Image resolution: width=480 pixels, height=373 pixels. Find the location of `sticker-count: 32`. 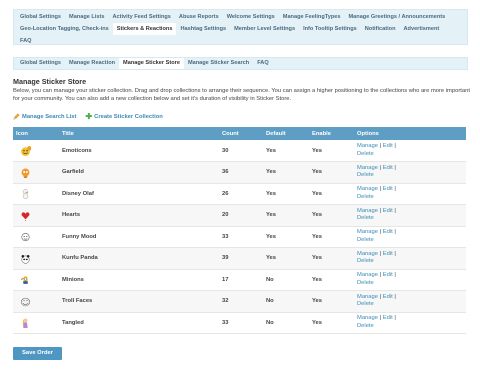

sticker-count: 32 is located at coordinates (225, 301).